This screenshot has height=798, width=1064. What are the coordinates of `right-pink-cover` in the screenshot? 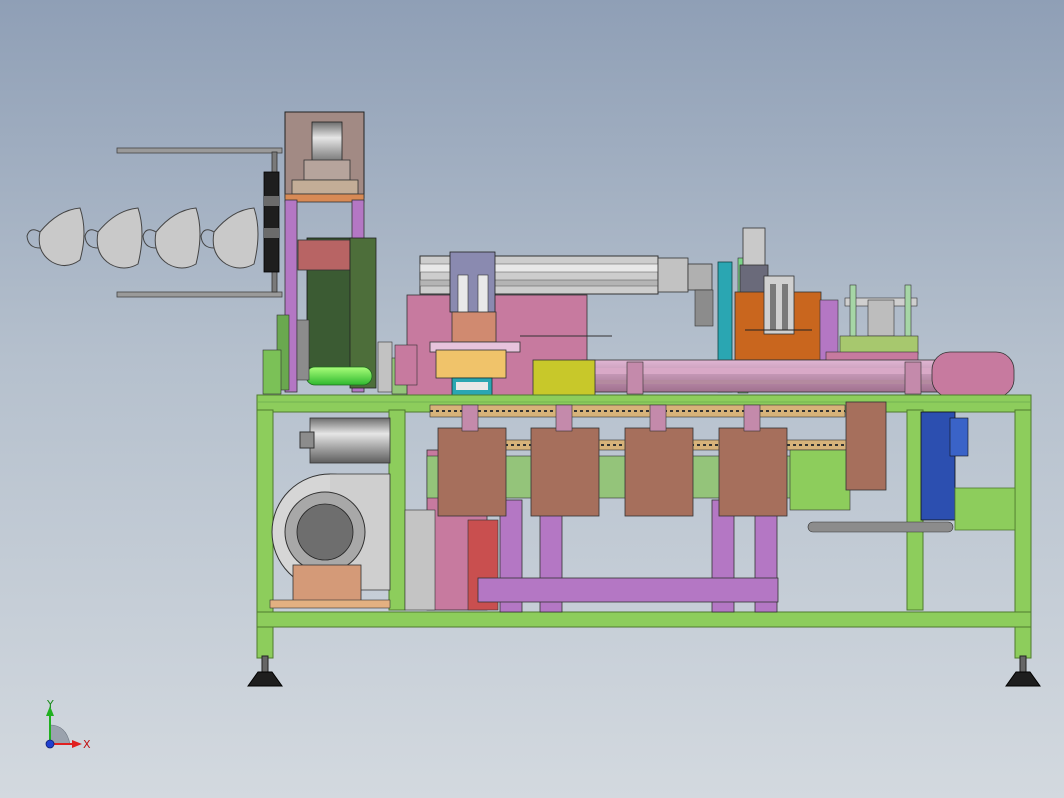 It's located at (973, 374).